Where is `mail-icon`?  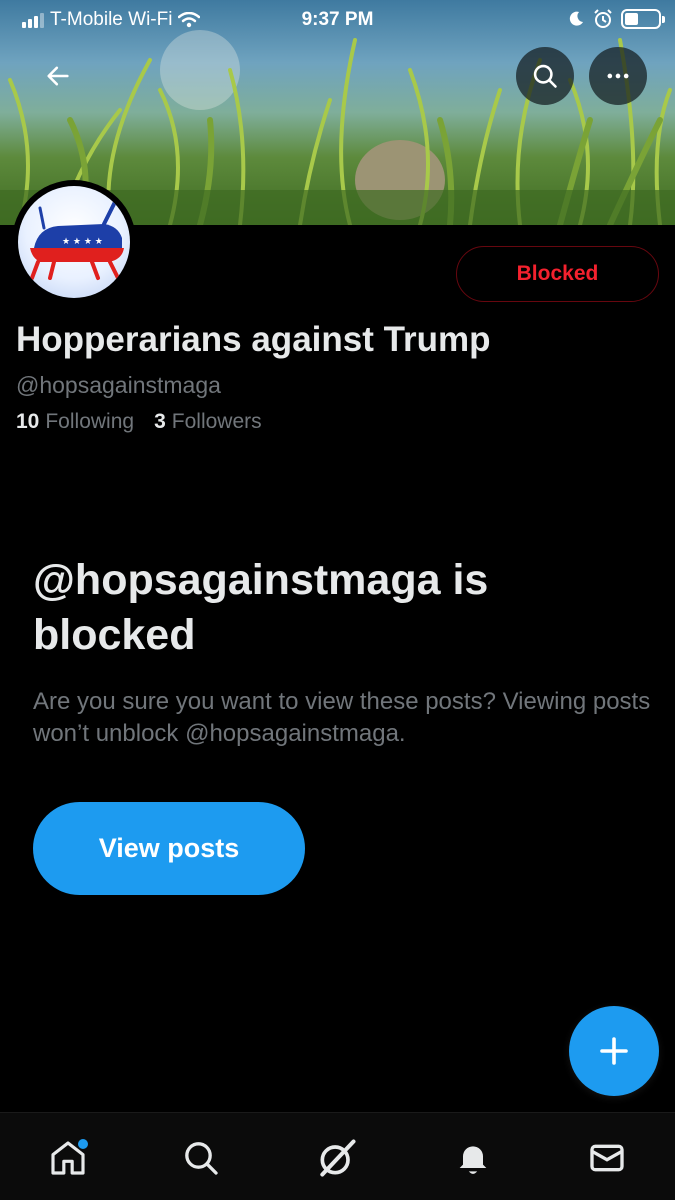
mail-icon is located at coordinates (607, 1158).